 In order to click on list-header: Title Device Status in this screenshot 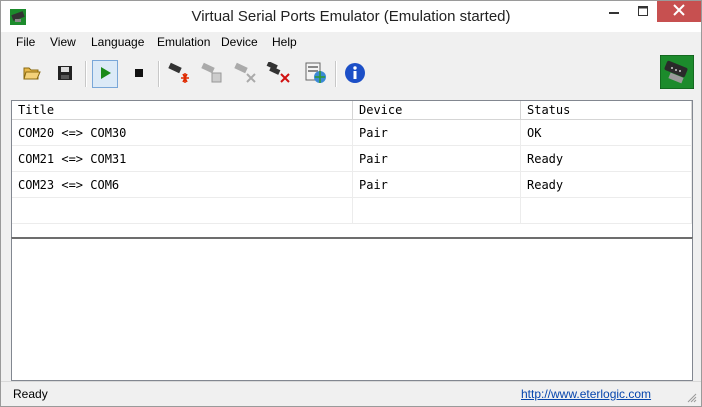, I will do `click(352, 110)`.